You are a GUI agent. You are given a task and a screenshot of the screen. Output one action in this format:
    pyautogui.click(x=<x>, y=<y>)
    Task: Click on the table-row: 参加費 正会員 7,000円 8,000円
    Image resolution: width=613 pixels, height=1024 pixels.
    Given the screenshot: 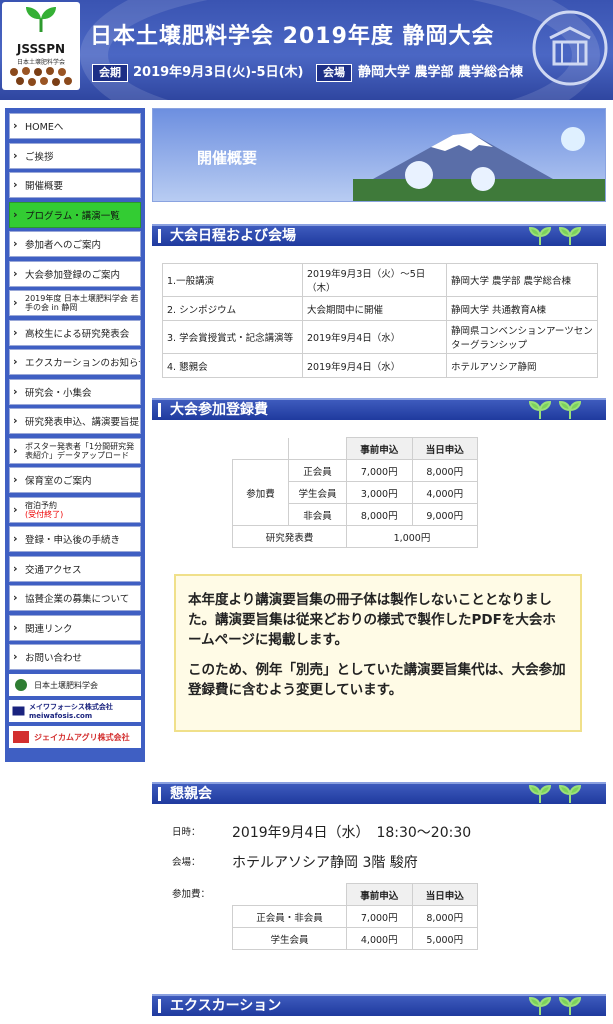 What is the action you would take?
    pyautogui.click(x=355, y=492)
    